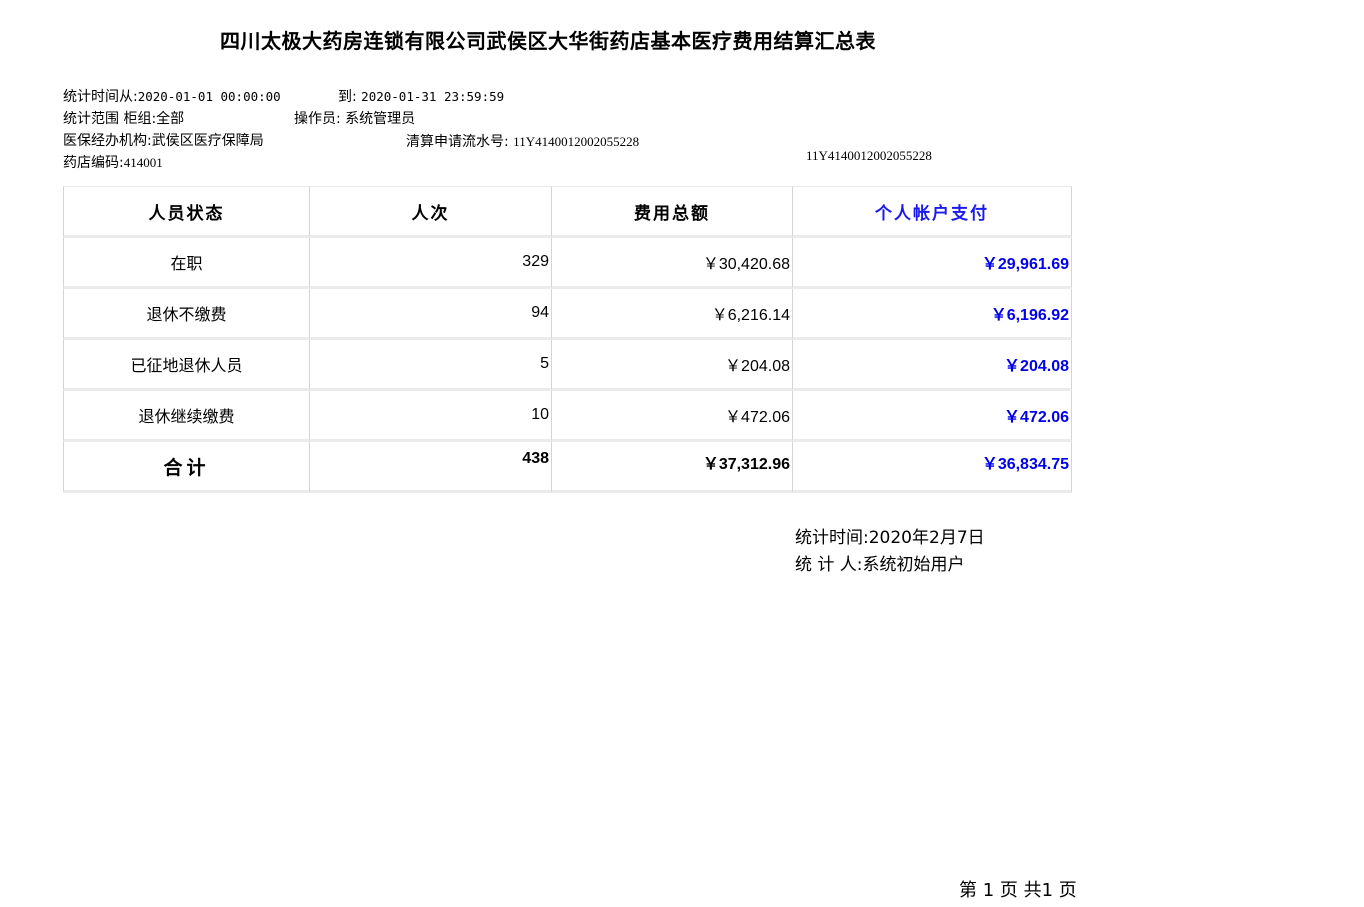 The height and width of the screenshot is (907, 1364). Describe the element at coordinates (186, 212) in the screenshot. I see `col-header-status: 人员状态` at that location.